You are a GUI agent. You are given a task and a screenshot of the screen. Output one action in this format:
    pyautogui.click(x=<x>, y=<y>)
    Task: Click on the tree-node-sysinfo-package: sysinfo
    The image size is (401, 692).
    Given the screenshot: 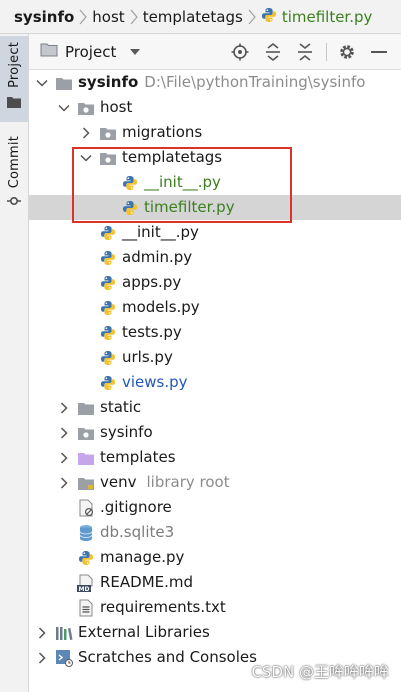 What is the action you would take?
    pyautogui.click(x=215, y=432)
    